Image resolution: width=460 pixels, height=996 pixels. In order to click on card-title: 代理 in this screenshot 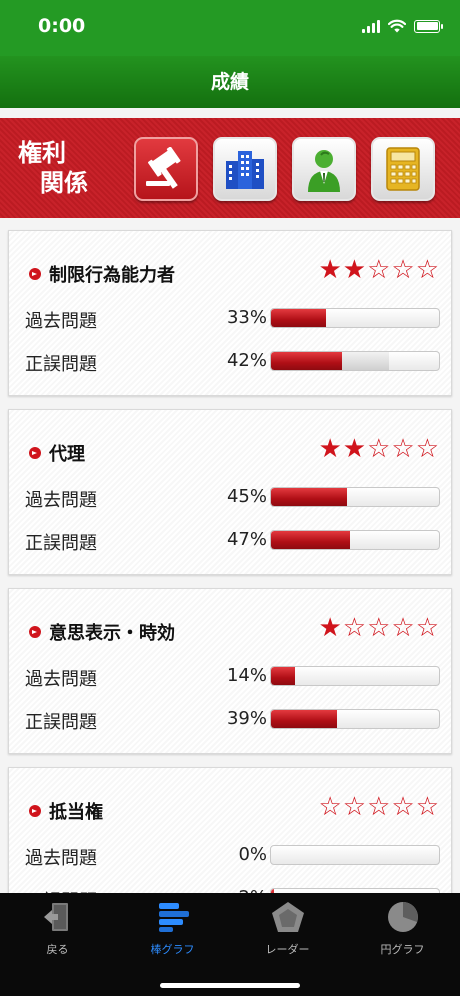, I will do `click(57, 453)`.